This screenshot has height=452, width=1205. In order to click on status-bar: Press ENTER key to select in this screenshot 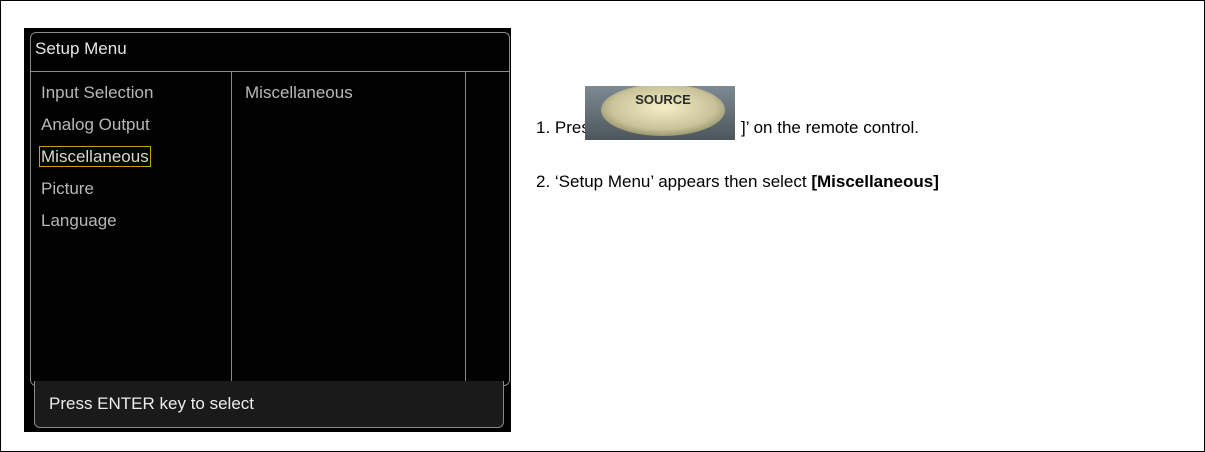, I will do `click(269, 404)`.